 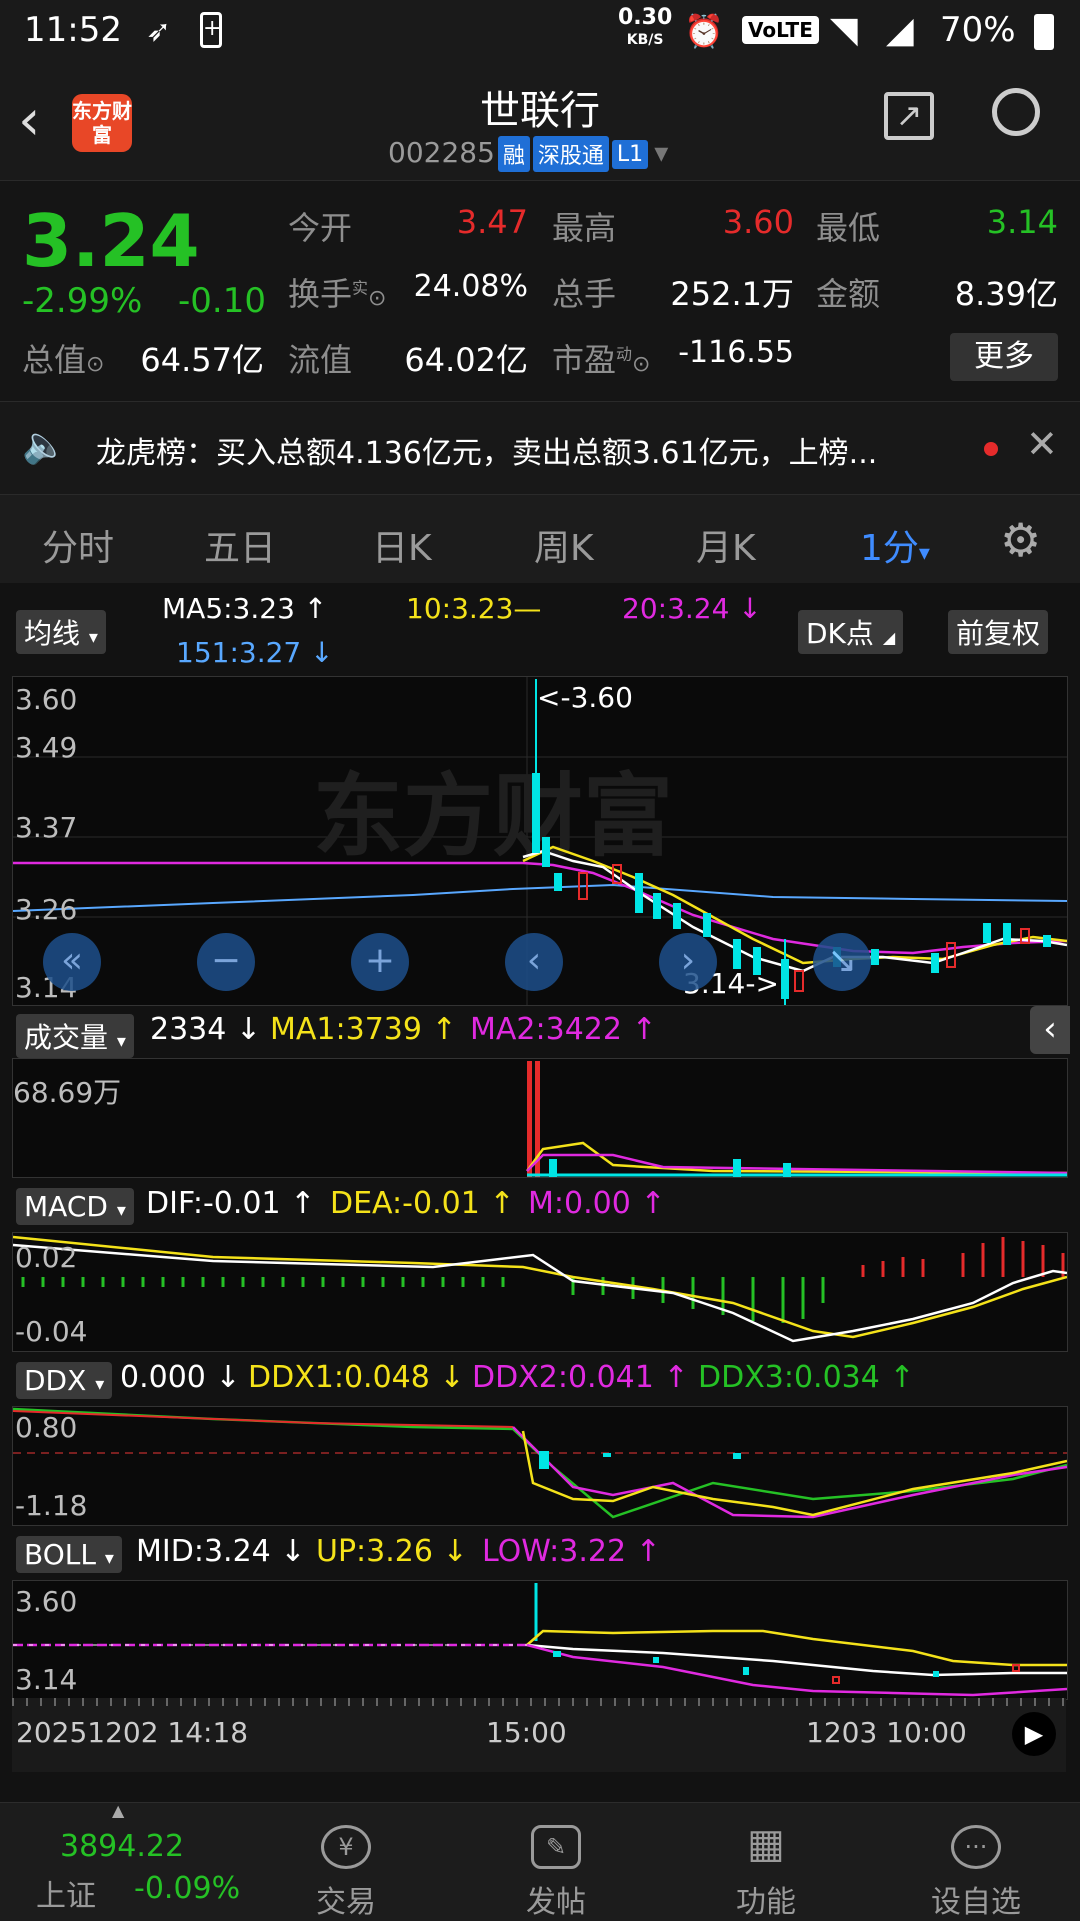 I want to click on volume-svg, so click(x=796, y=1119).